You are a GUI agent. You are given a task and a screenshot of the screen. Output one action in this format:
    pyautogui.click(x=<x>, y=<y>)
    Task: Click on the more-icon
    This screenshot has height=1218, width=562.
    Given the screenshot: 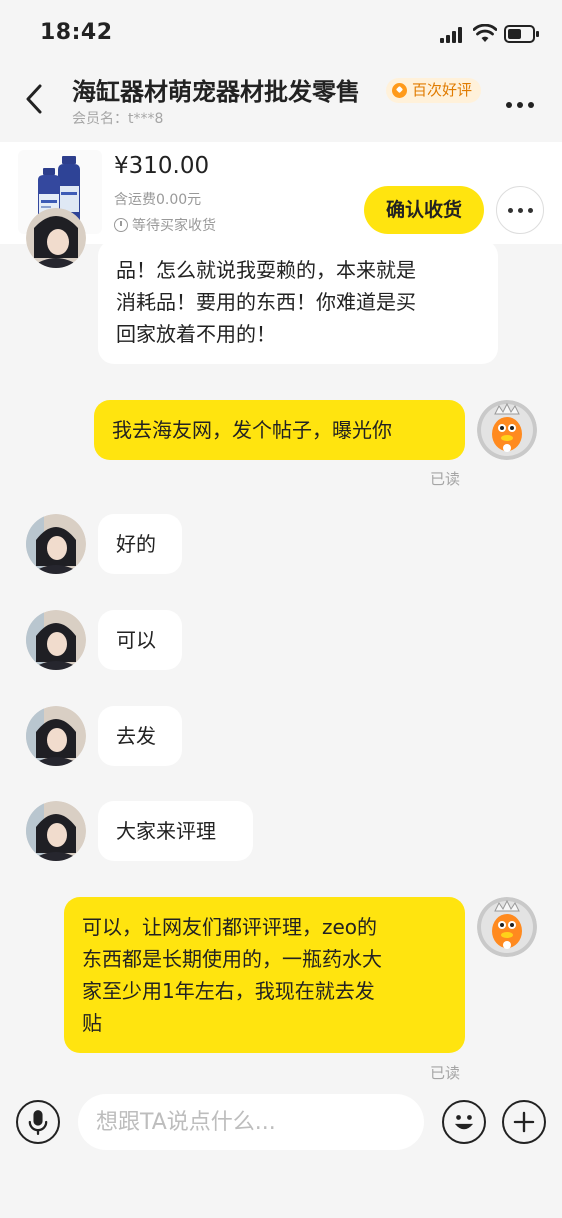 What is the action you would take?
    pyautogui.click(x=524, y=100)
    